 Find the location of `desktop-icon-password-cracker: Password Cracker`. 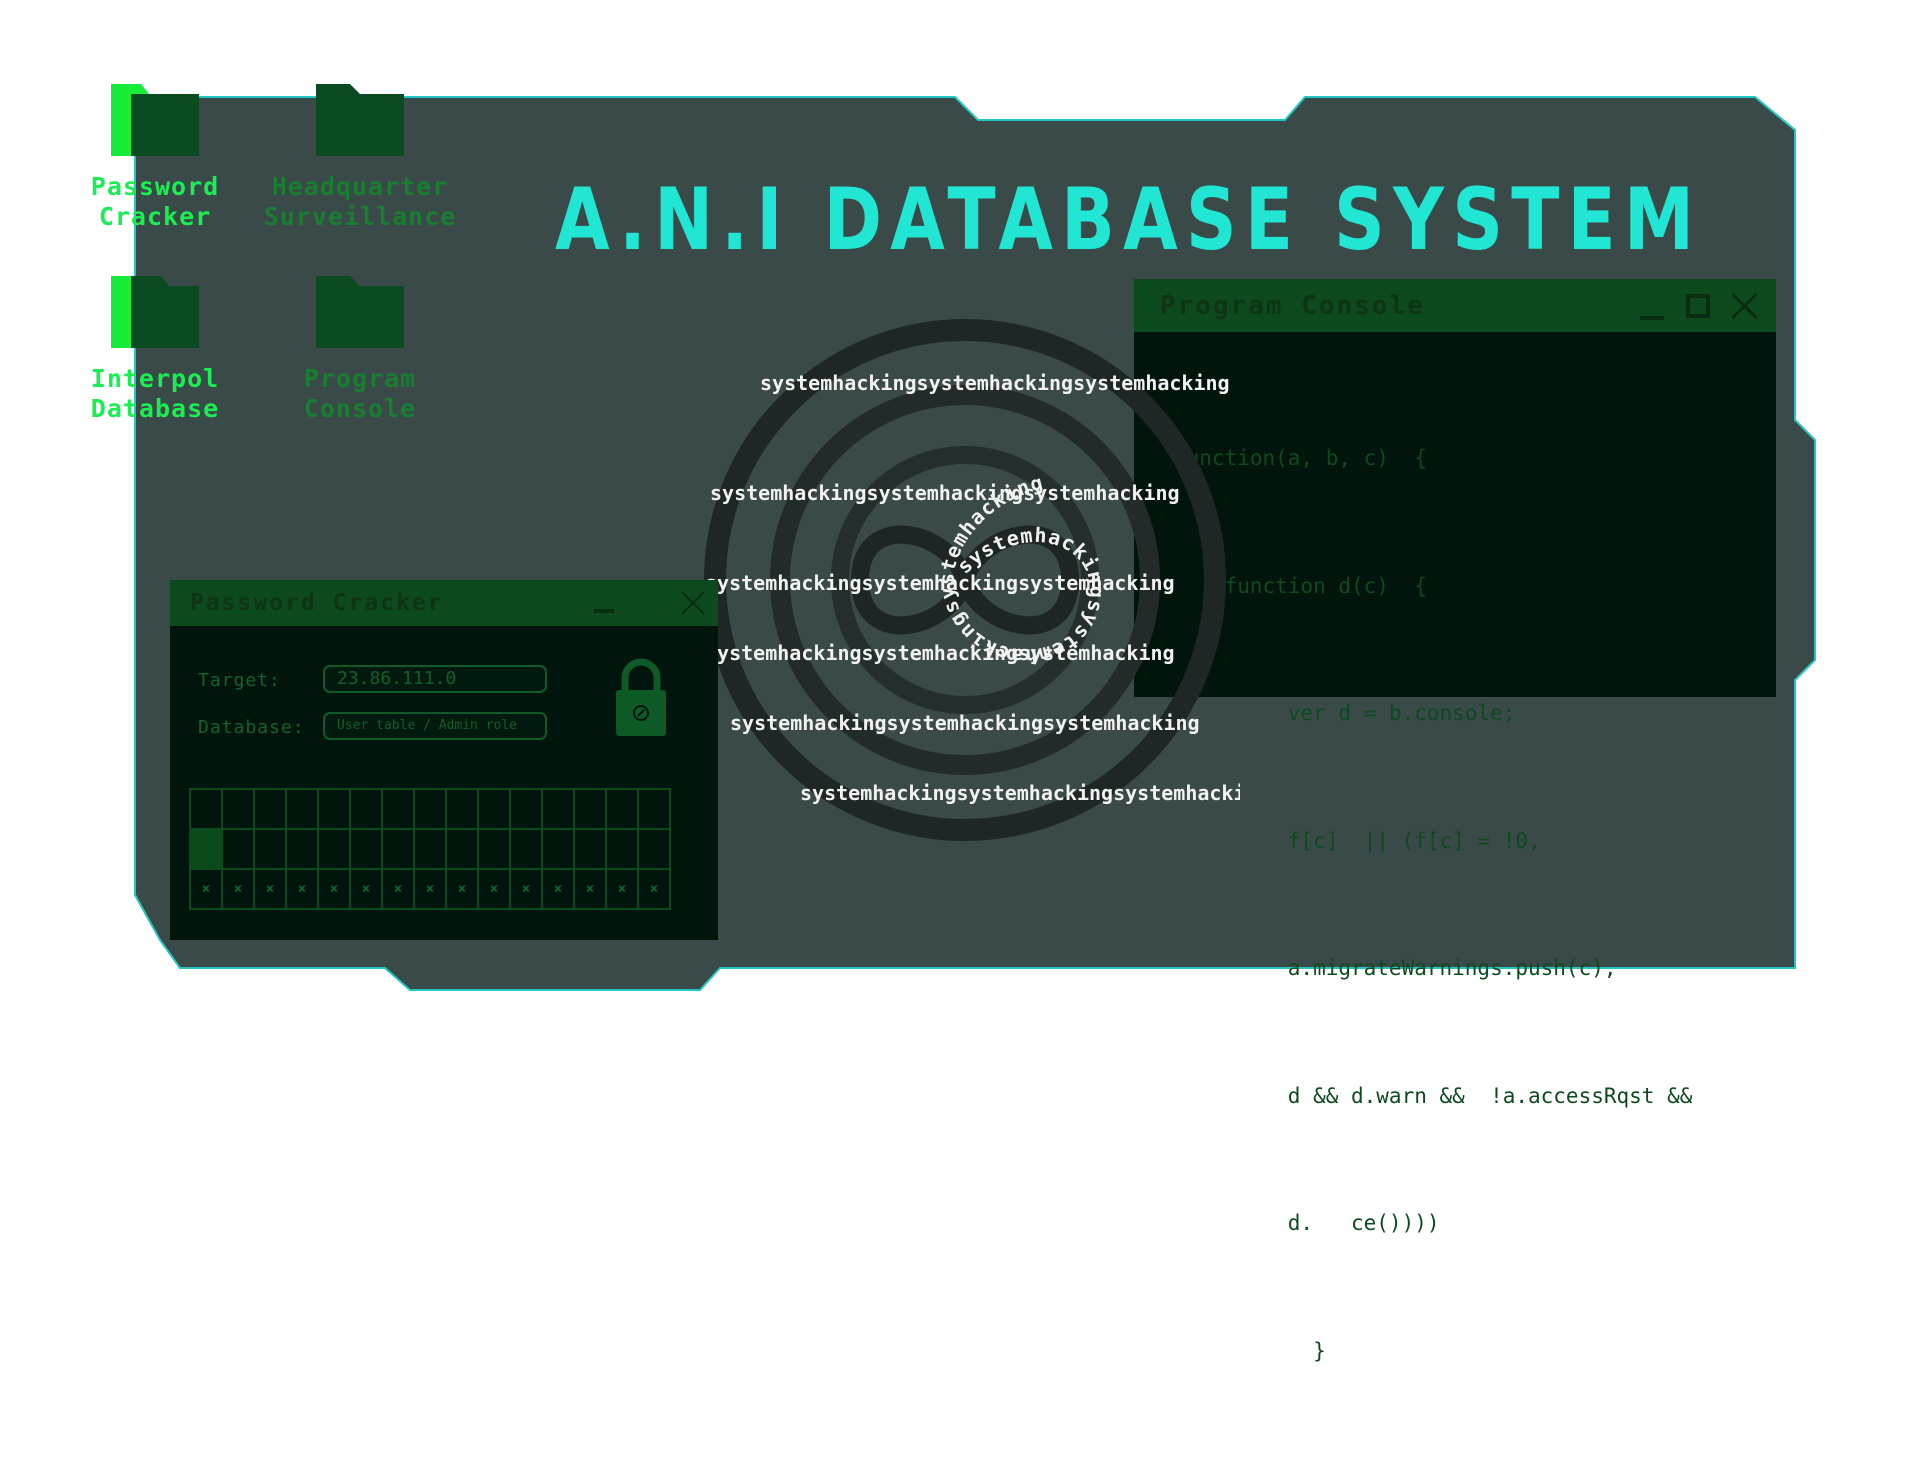

desktop-icon-password-cracker: Password Cracker is located at coordinates (155, 157).